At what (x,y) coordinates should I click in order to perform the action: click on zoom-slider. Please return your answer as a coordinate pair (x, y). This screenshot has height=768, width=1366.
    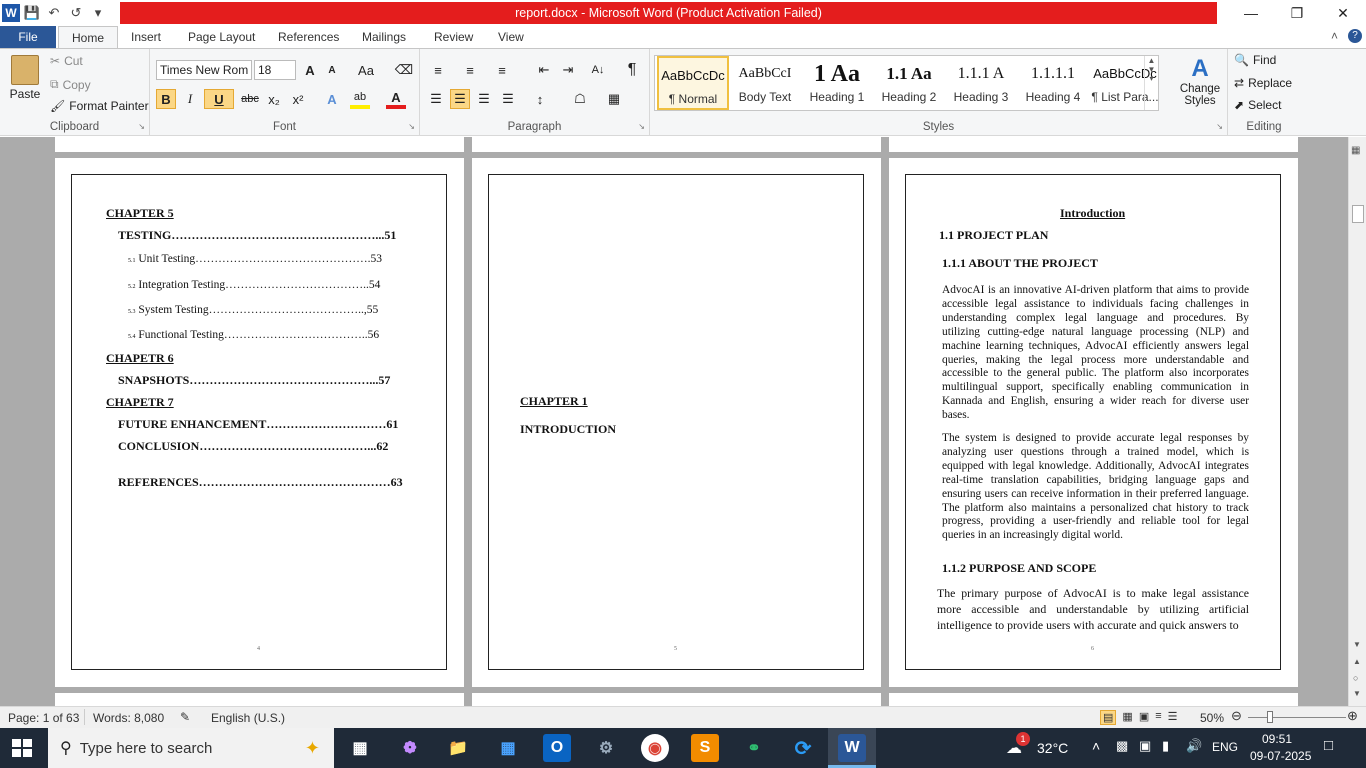
    Looking at the image, I should click on (1297, 717).